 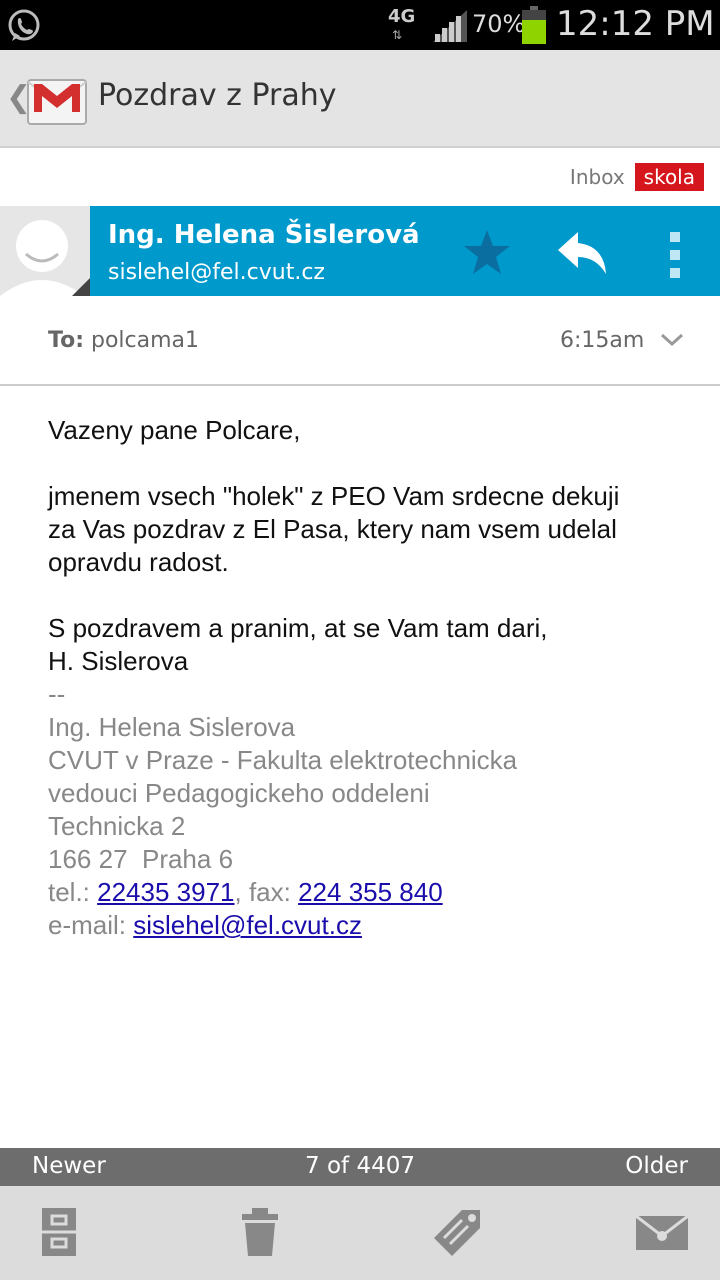 What do you see at coordinates (458, 1232) in the screenshot?
I see `labels-icon` at bounding box center [458, 1232].